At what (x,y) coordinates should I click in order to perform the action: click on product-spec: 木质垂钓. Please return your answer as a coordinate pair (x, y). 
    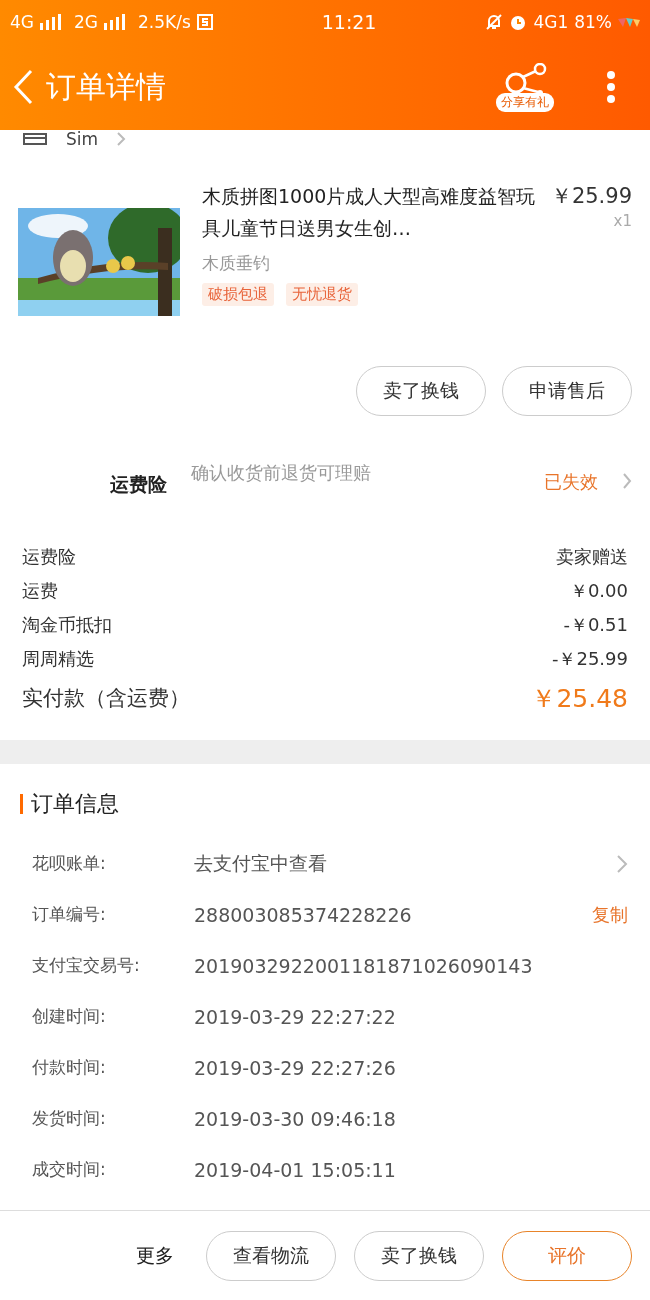
    Looking at the image, I should click on (236, 263).